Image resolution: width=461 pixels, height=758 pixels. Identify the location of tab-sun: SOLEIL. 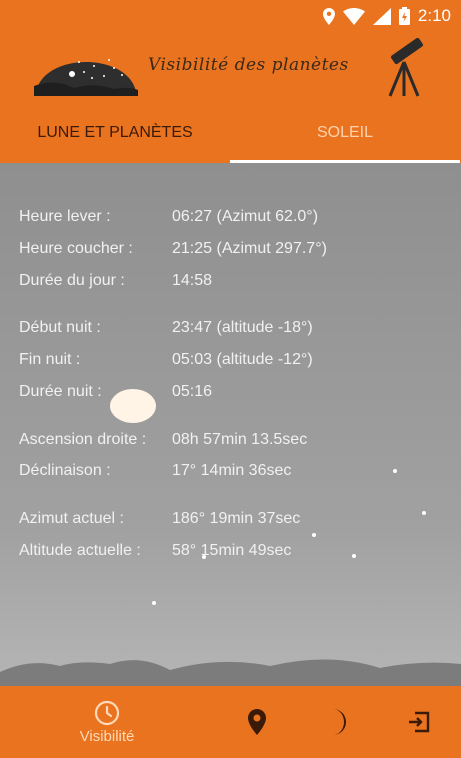
(345, 137).